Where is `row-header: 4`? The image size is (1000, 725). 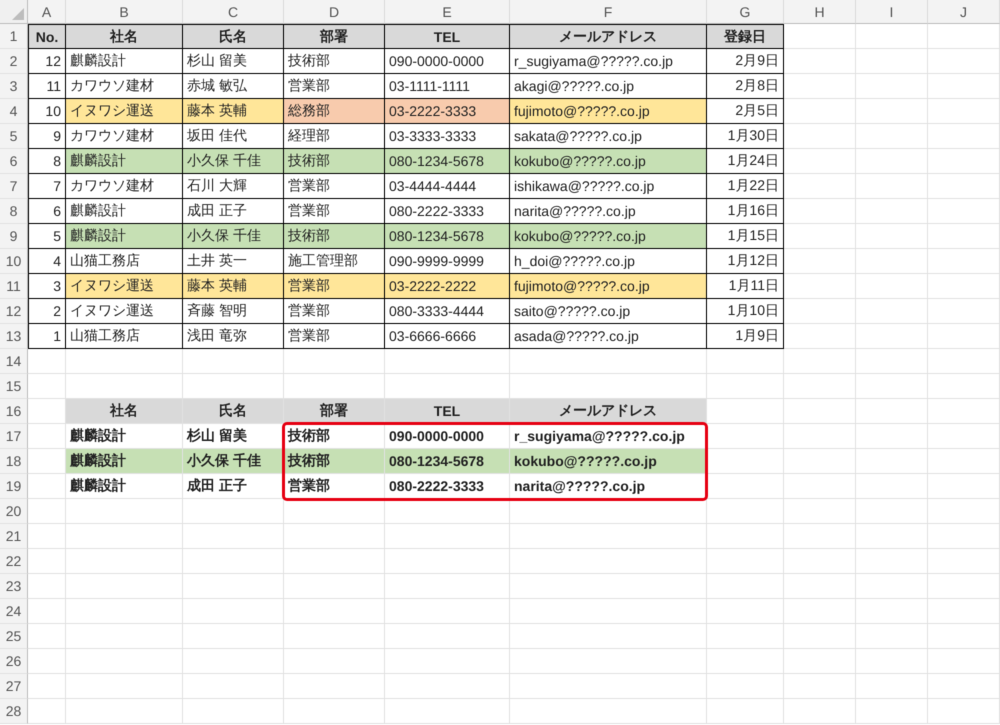 row-header: 4 is located at coordinates (14, 111).